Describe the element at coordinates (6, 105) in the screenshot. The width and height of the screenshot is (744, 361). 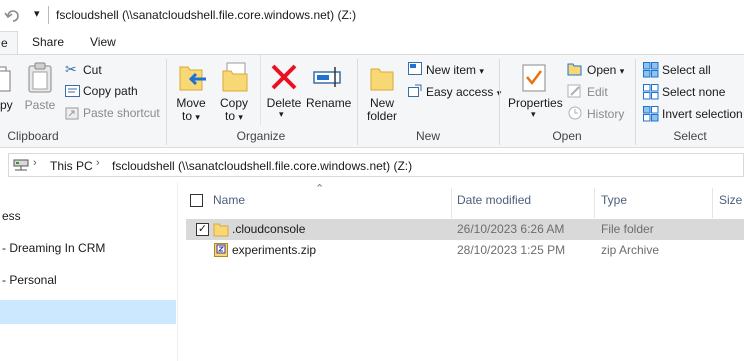
I see `copy-button: py` at that location.